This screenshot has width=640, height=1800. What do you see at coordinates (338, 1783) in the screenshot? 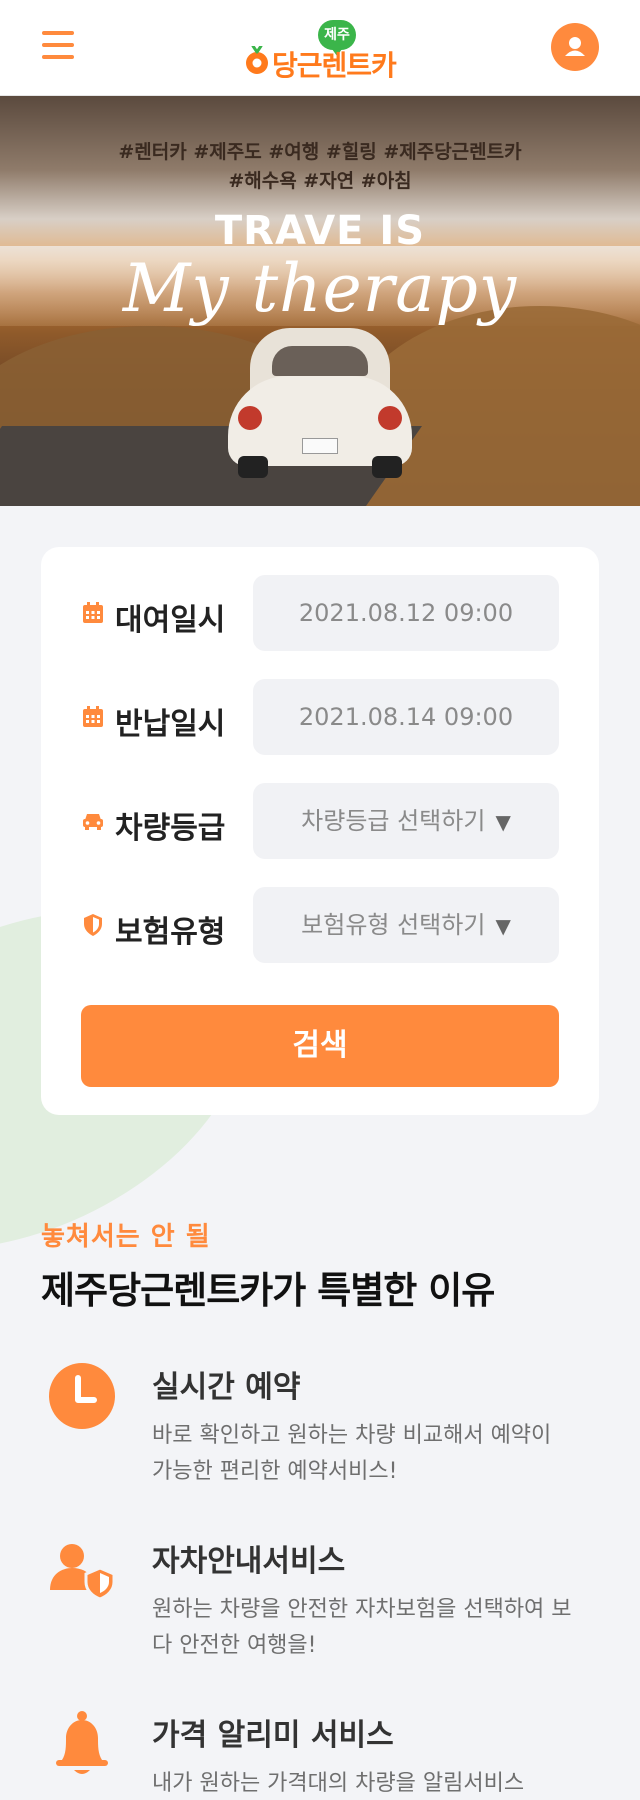
I see `feature-desc: 내가 원하는 가격대의 차량을 알림서비스` at bounding box center [338, 1783].